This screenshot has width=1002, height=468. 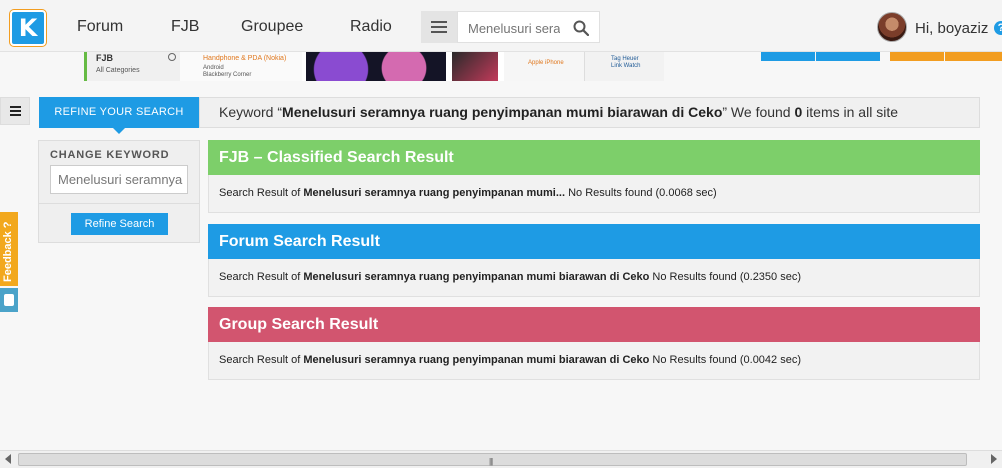 What do you see at coordinates (546, 63) in the screenshot?
I see `banner-apple-label: Apple iPhone` at bounding box center [546, 63].